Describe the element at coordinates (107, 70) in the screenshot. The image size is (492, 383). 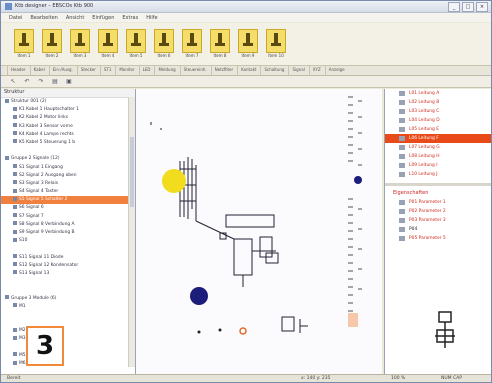
I see `tab: ST1` at that location.